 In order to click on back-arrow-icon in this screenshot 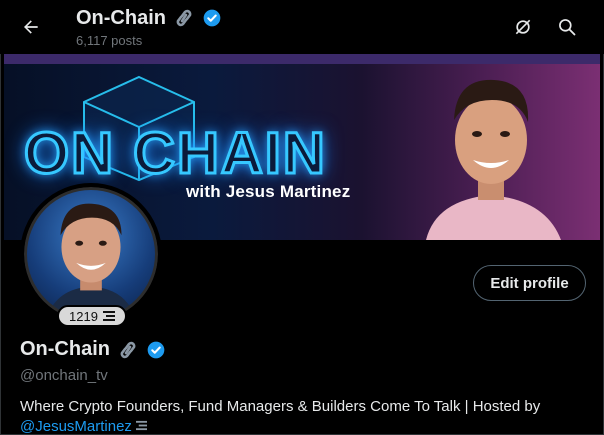, I will do `click(31, 27)`.